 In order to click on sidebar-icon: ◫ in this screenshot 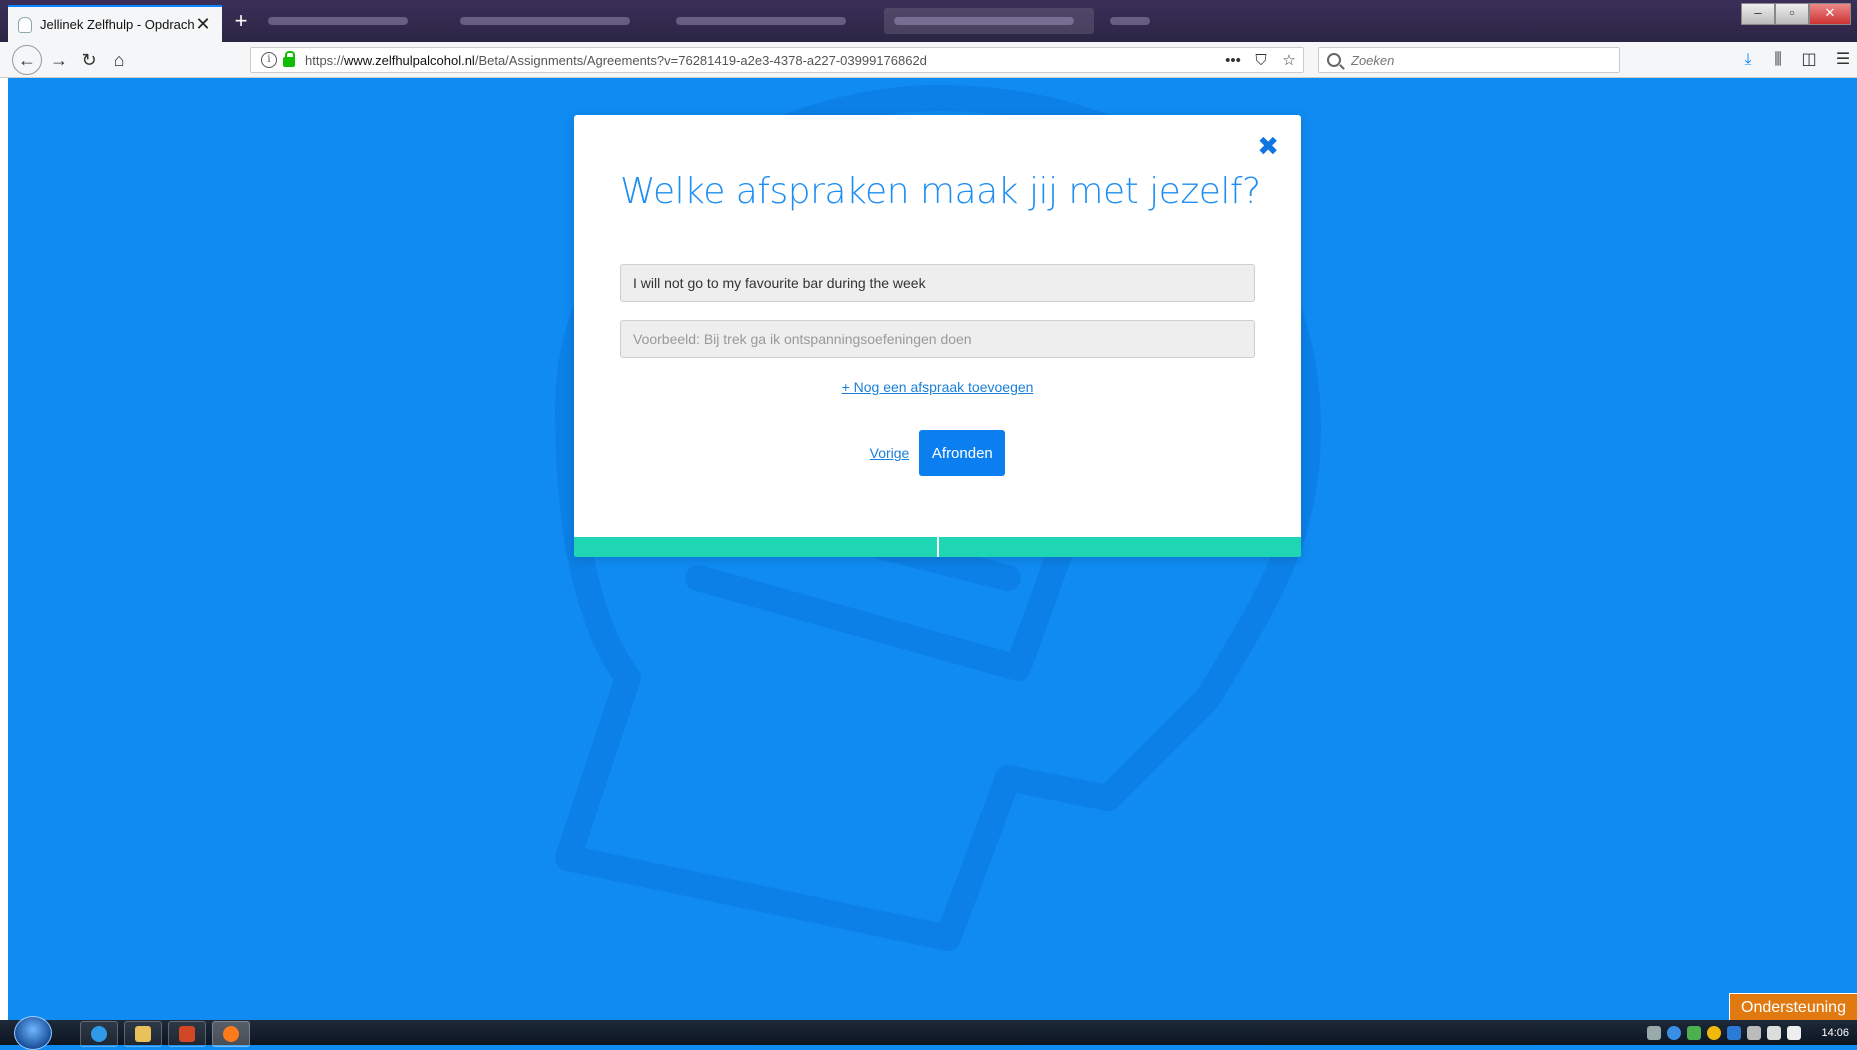, I will do `click(1809, 60)`.